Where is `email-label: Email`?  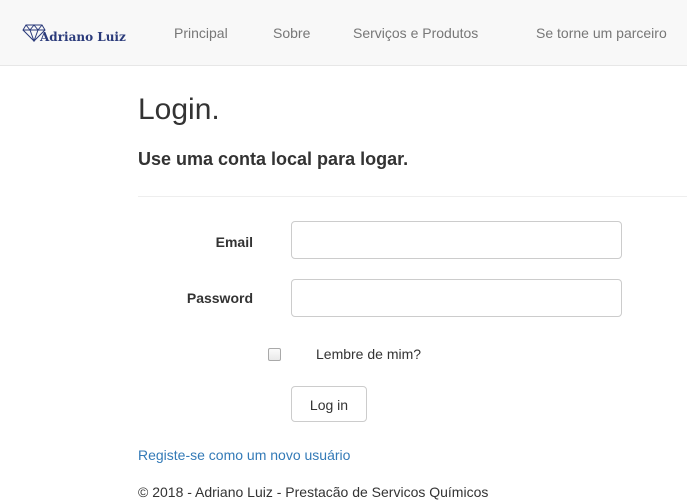
email-label: Email is located at coordinates (234, 242).